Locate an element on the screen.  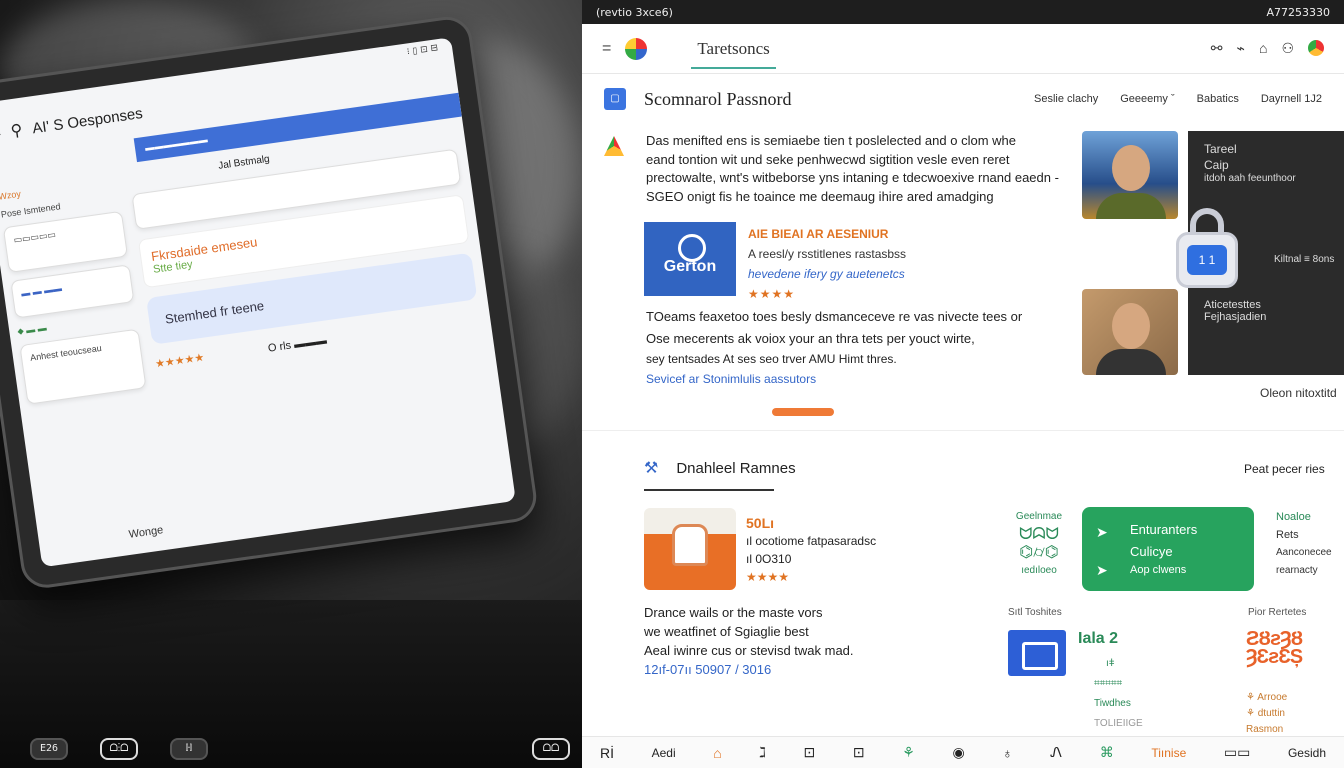
right-column-item: Aanconecee is located at coordinates (1304, 553).